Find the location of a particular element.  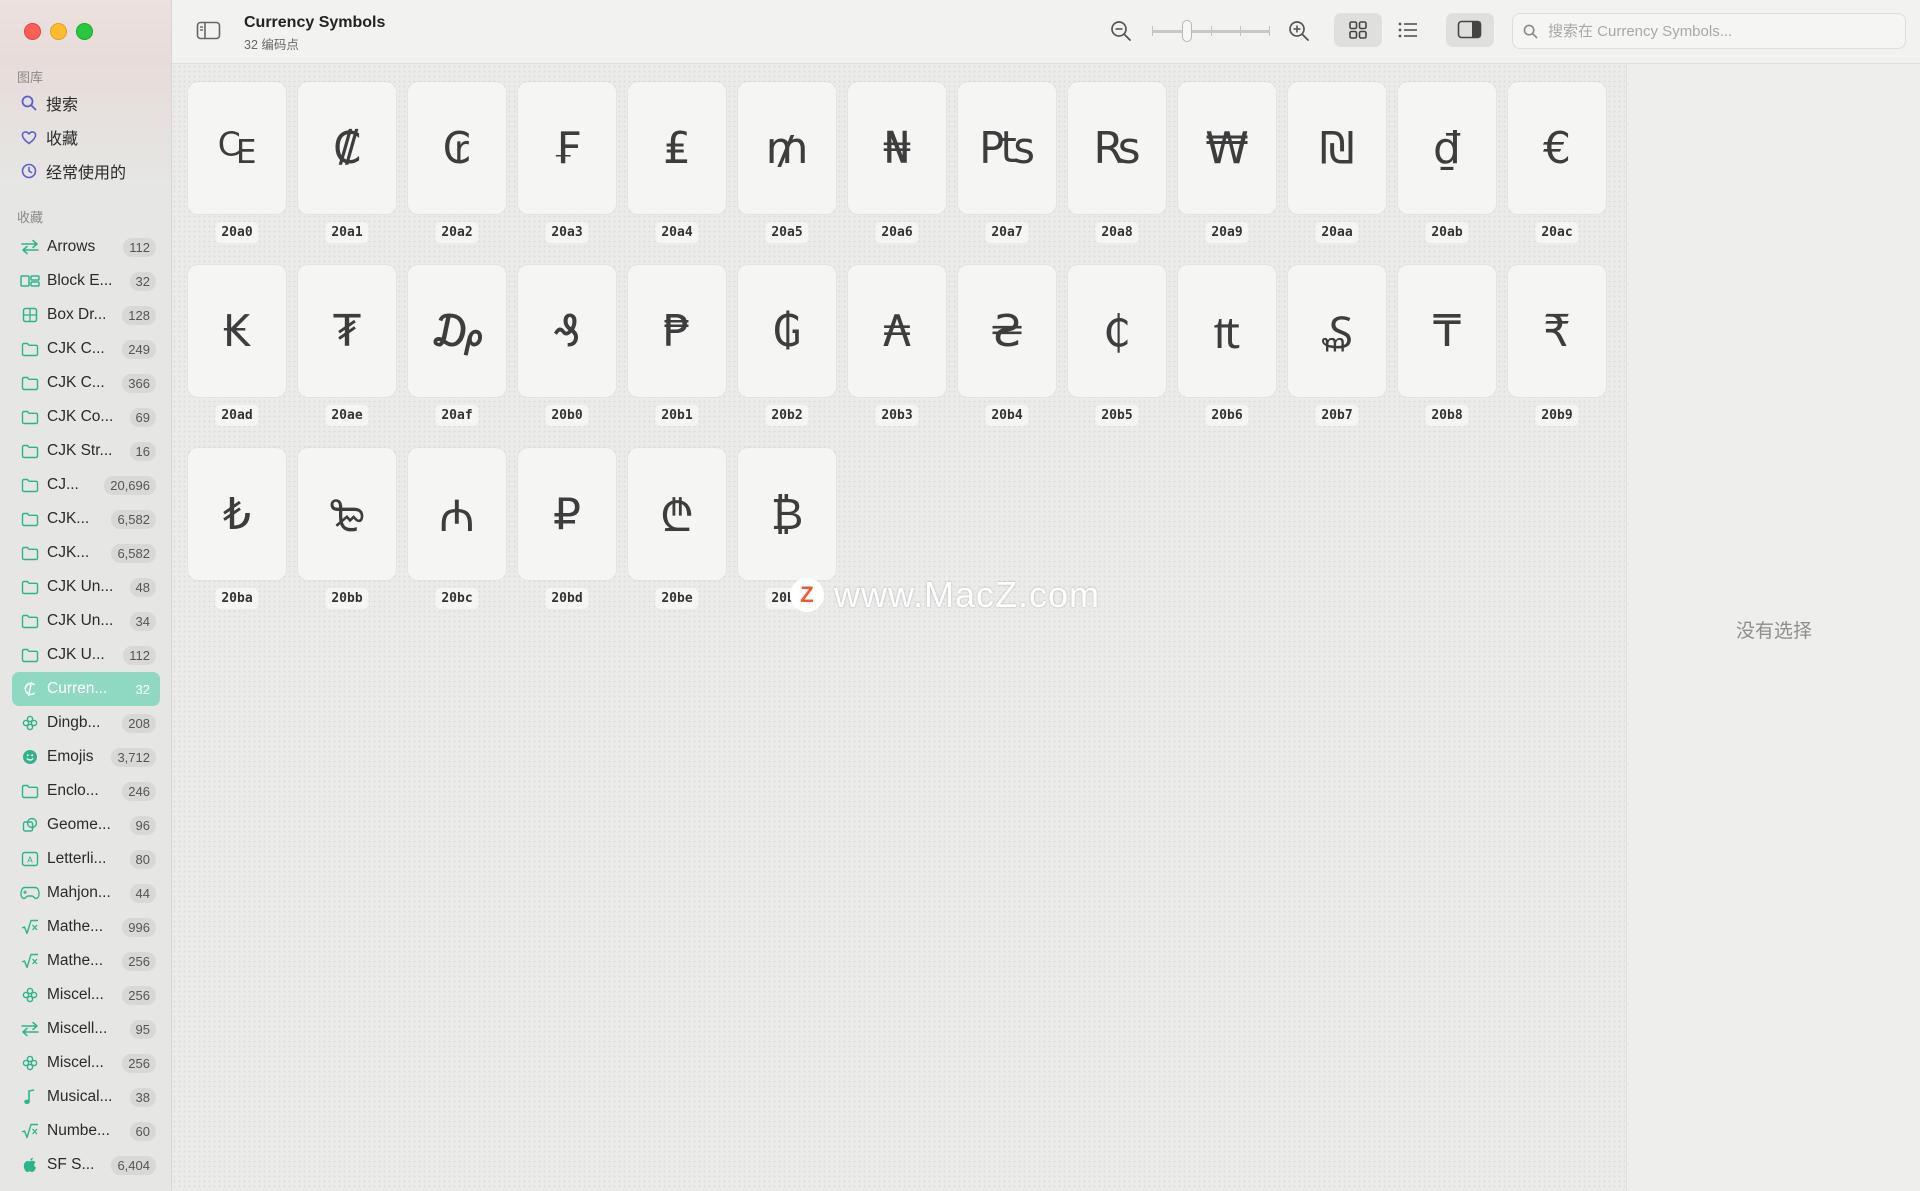

glyph-cell: ₢ 20a2 is located at coordinates (457, 164).